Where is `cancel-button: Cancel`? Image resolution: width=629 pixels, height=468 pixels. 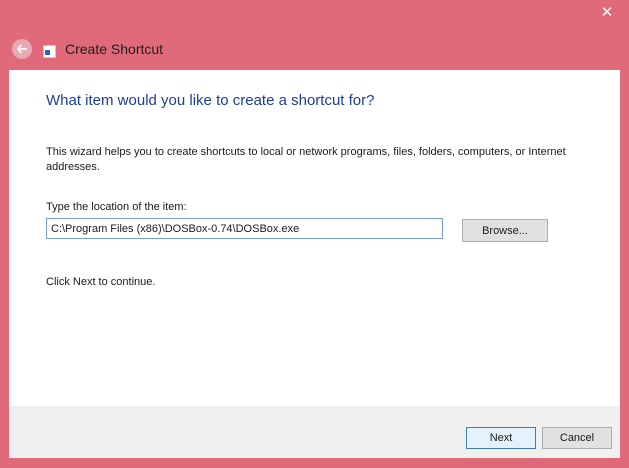
cancel-button: Cancel is located at coordinates (577, 438).